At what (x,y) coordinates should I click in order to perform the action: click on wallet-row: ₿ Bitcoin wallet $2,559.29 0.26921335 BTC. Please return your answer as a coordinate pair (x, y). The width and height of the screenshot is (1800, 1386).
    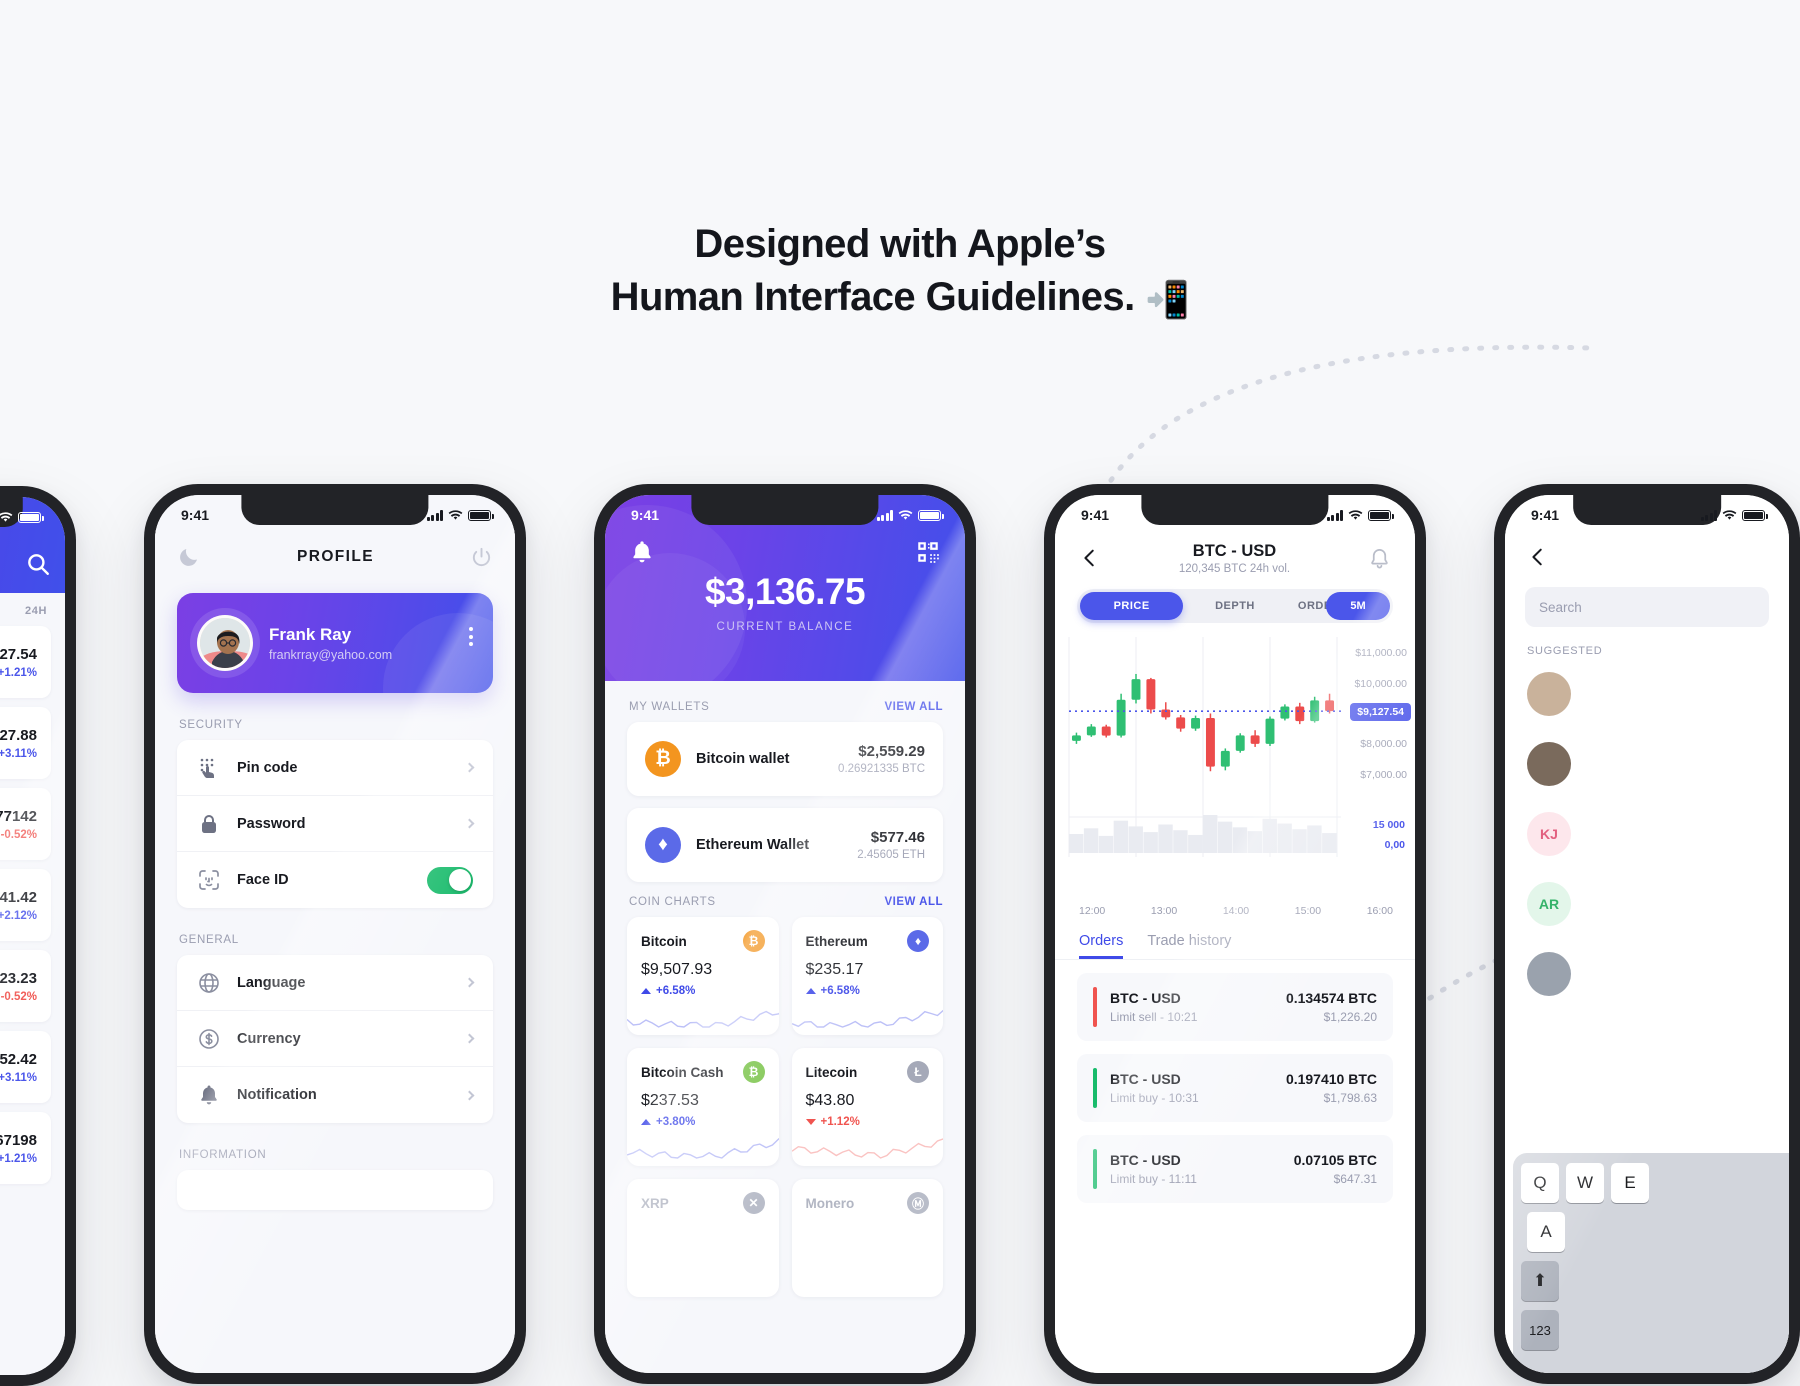
    Looking at the image, I should click on (785, 759).